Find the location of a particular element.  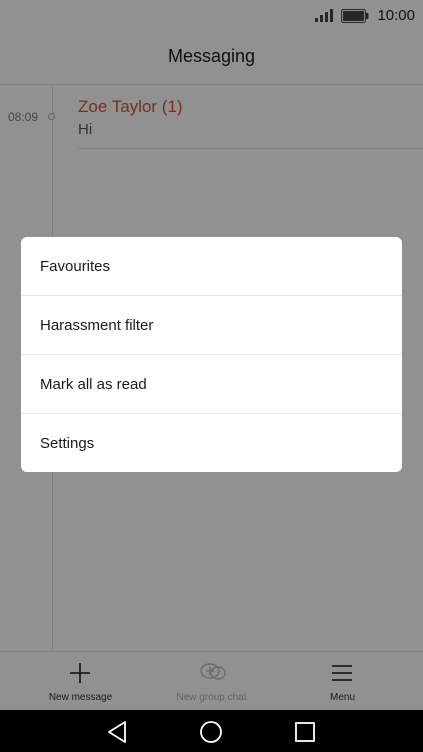

back-icon is located at coordinates (118, 732).